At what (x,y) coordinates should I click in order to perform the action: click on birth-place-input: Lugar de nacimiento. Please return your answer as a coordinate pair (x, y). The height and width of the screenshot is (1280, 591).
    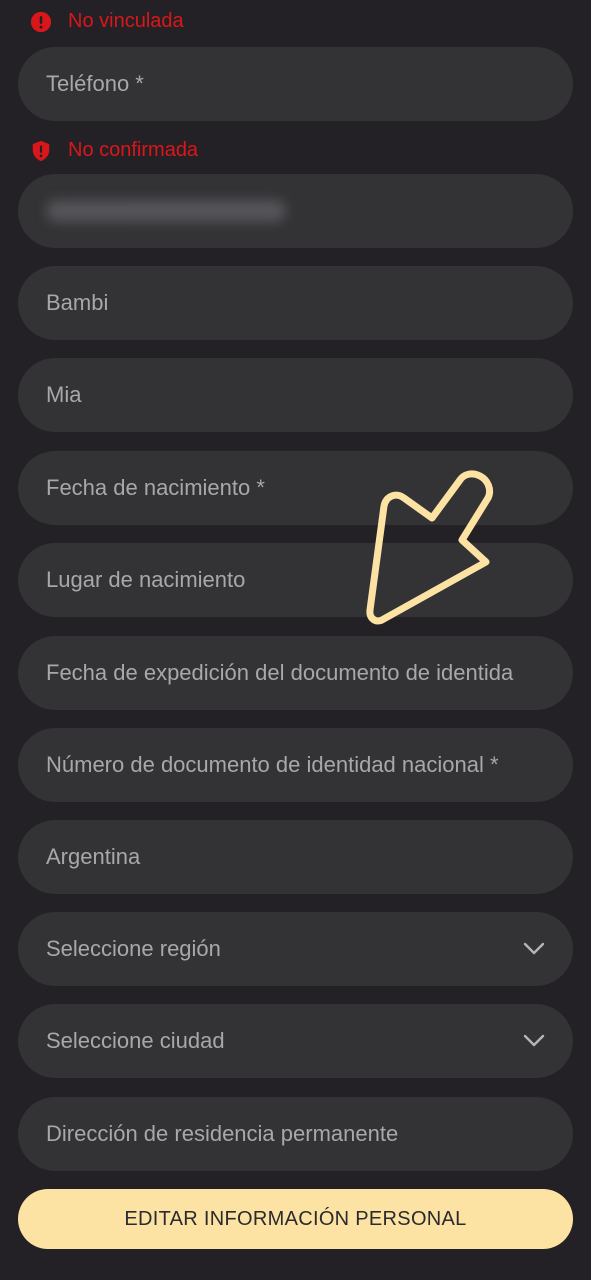
    Looking at the image, I should click on (295, 580).